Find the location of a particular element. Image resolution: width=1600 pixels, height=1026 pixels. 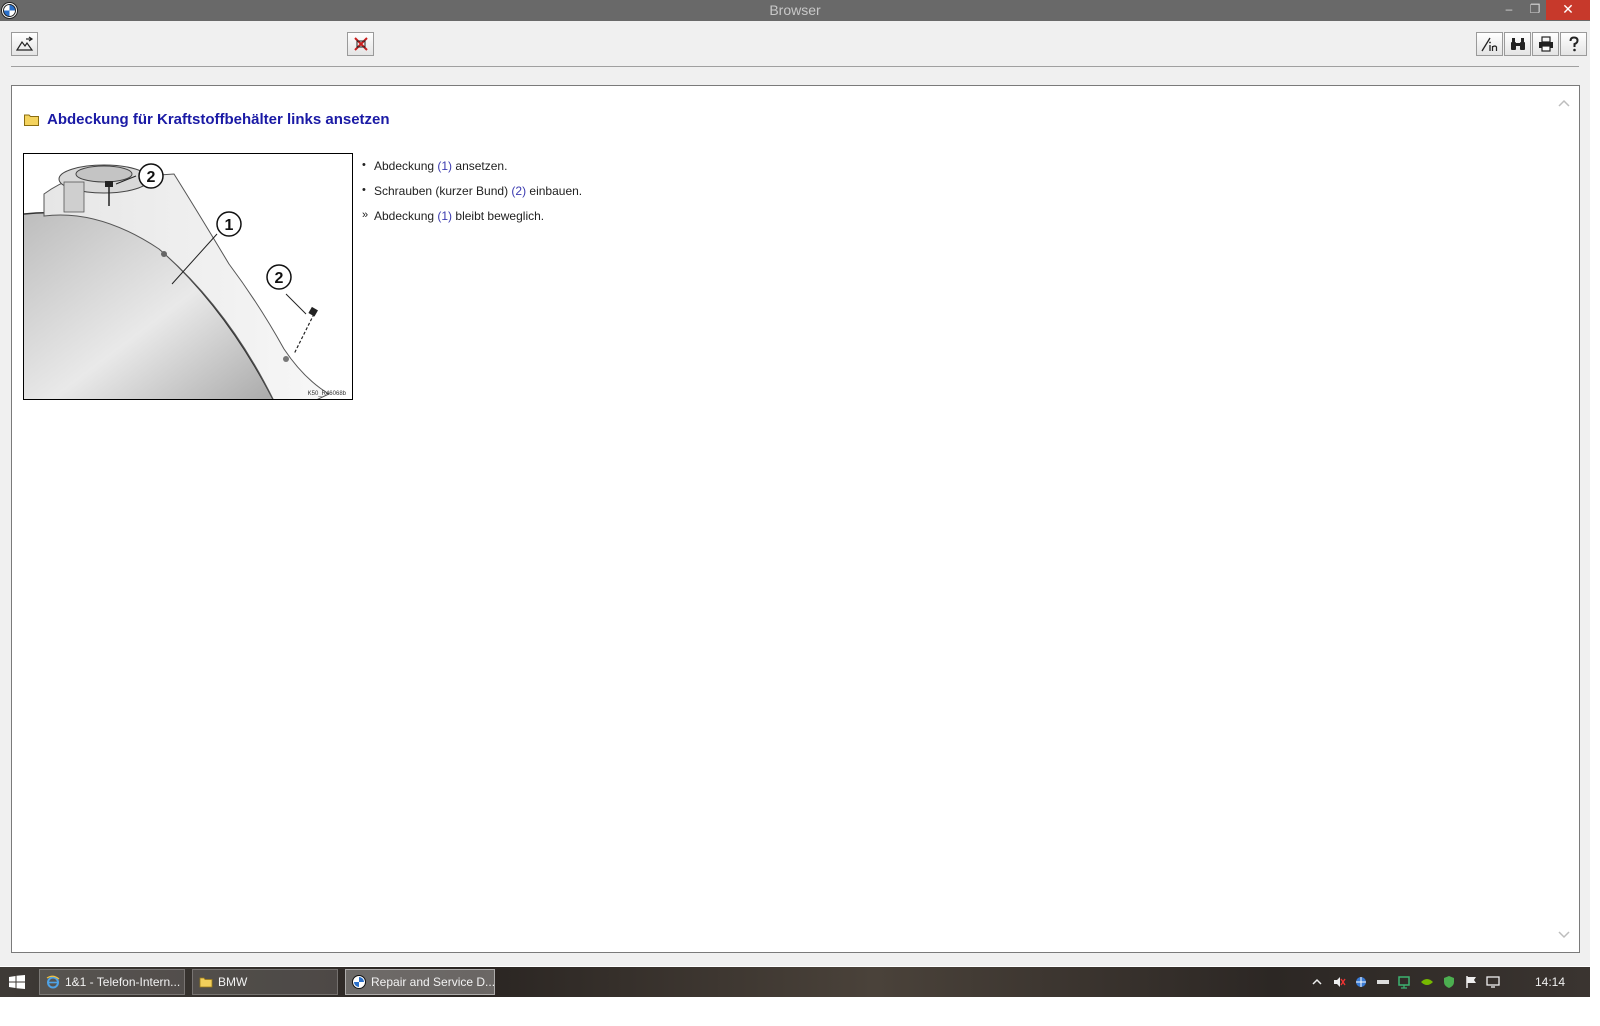

step-text: Abdeckung (1) bleibt beweglich. is located at coordinates (459, 216).